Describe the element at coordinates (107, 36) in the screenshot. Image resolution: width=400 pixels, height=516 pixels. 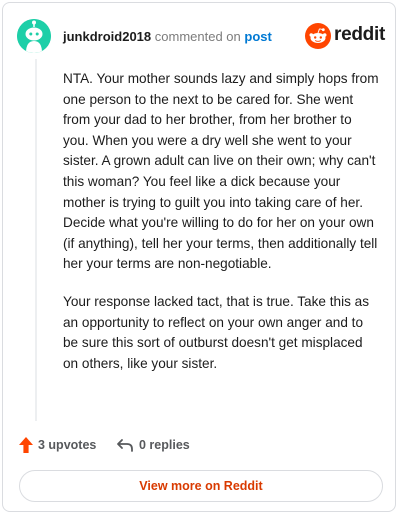
I see `author-username: junkdroid2018` at that location.